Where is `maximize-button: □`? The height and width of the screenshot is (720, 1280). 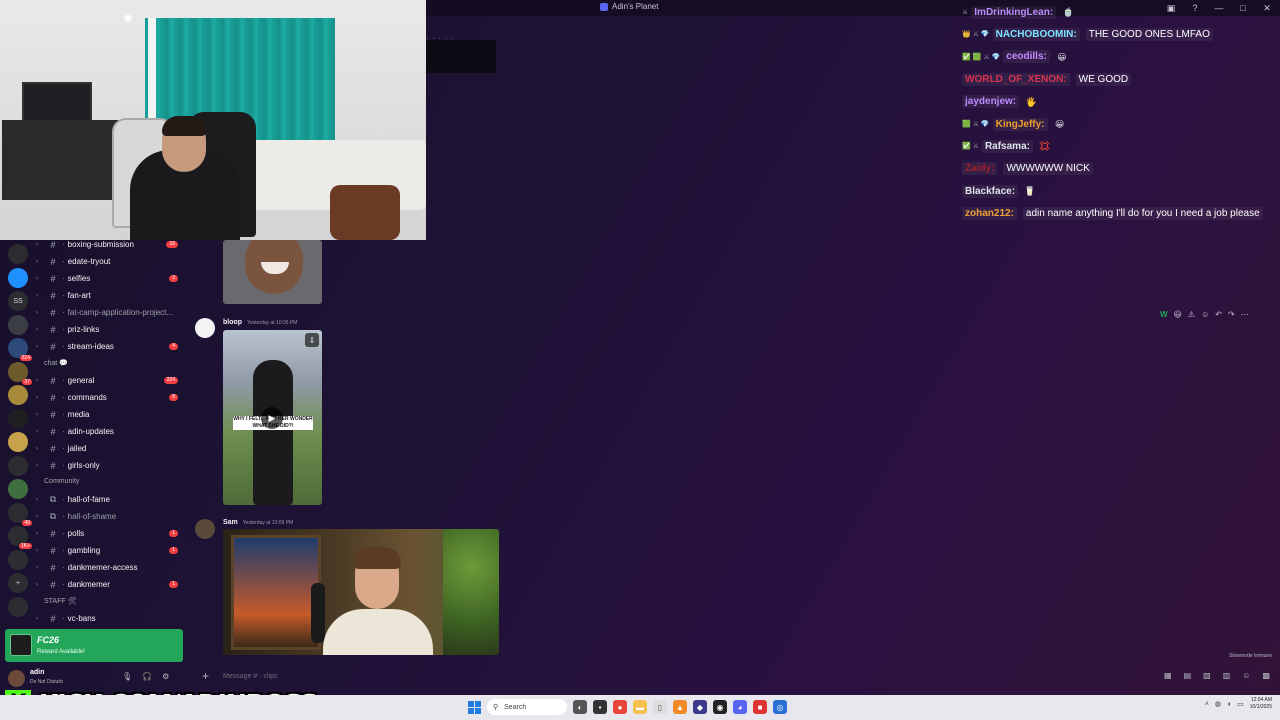
maximize-button: □ is located at coordinates (1243, 8).